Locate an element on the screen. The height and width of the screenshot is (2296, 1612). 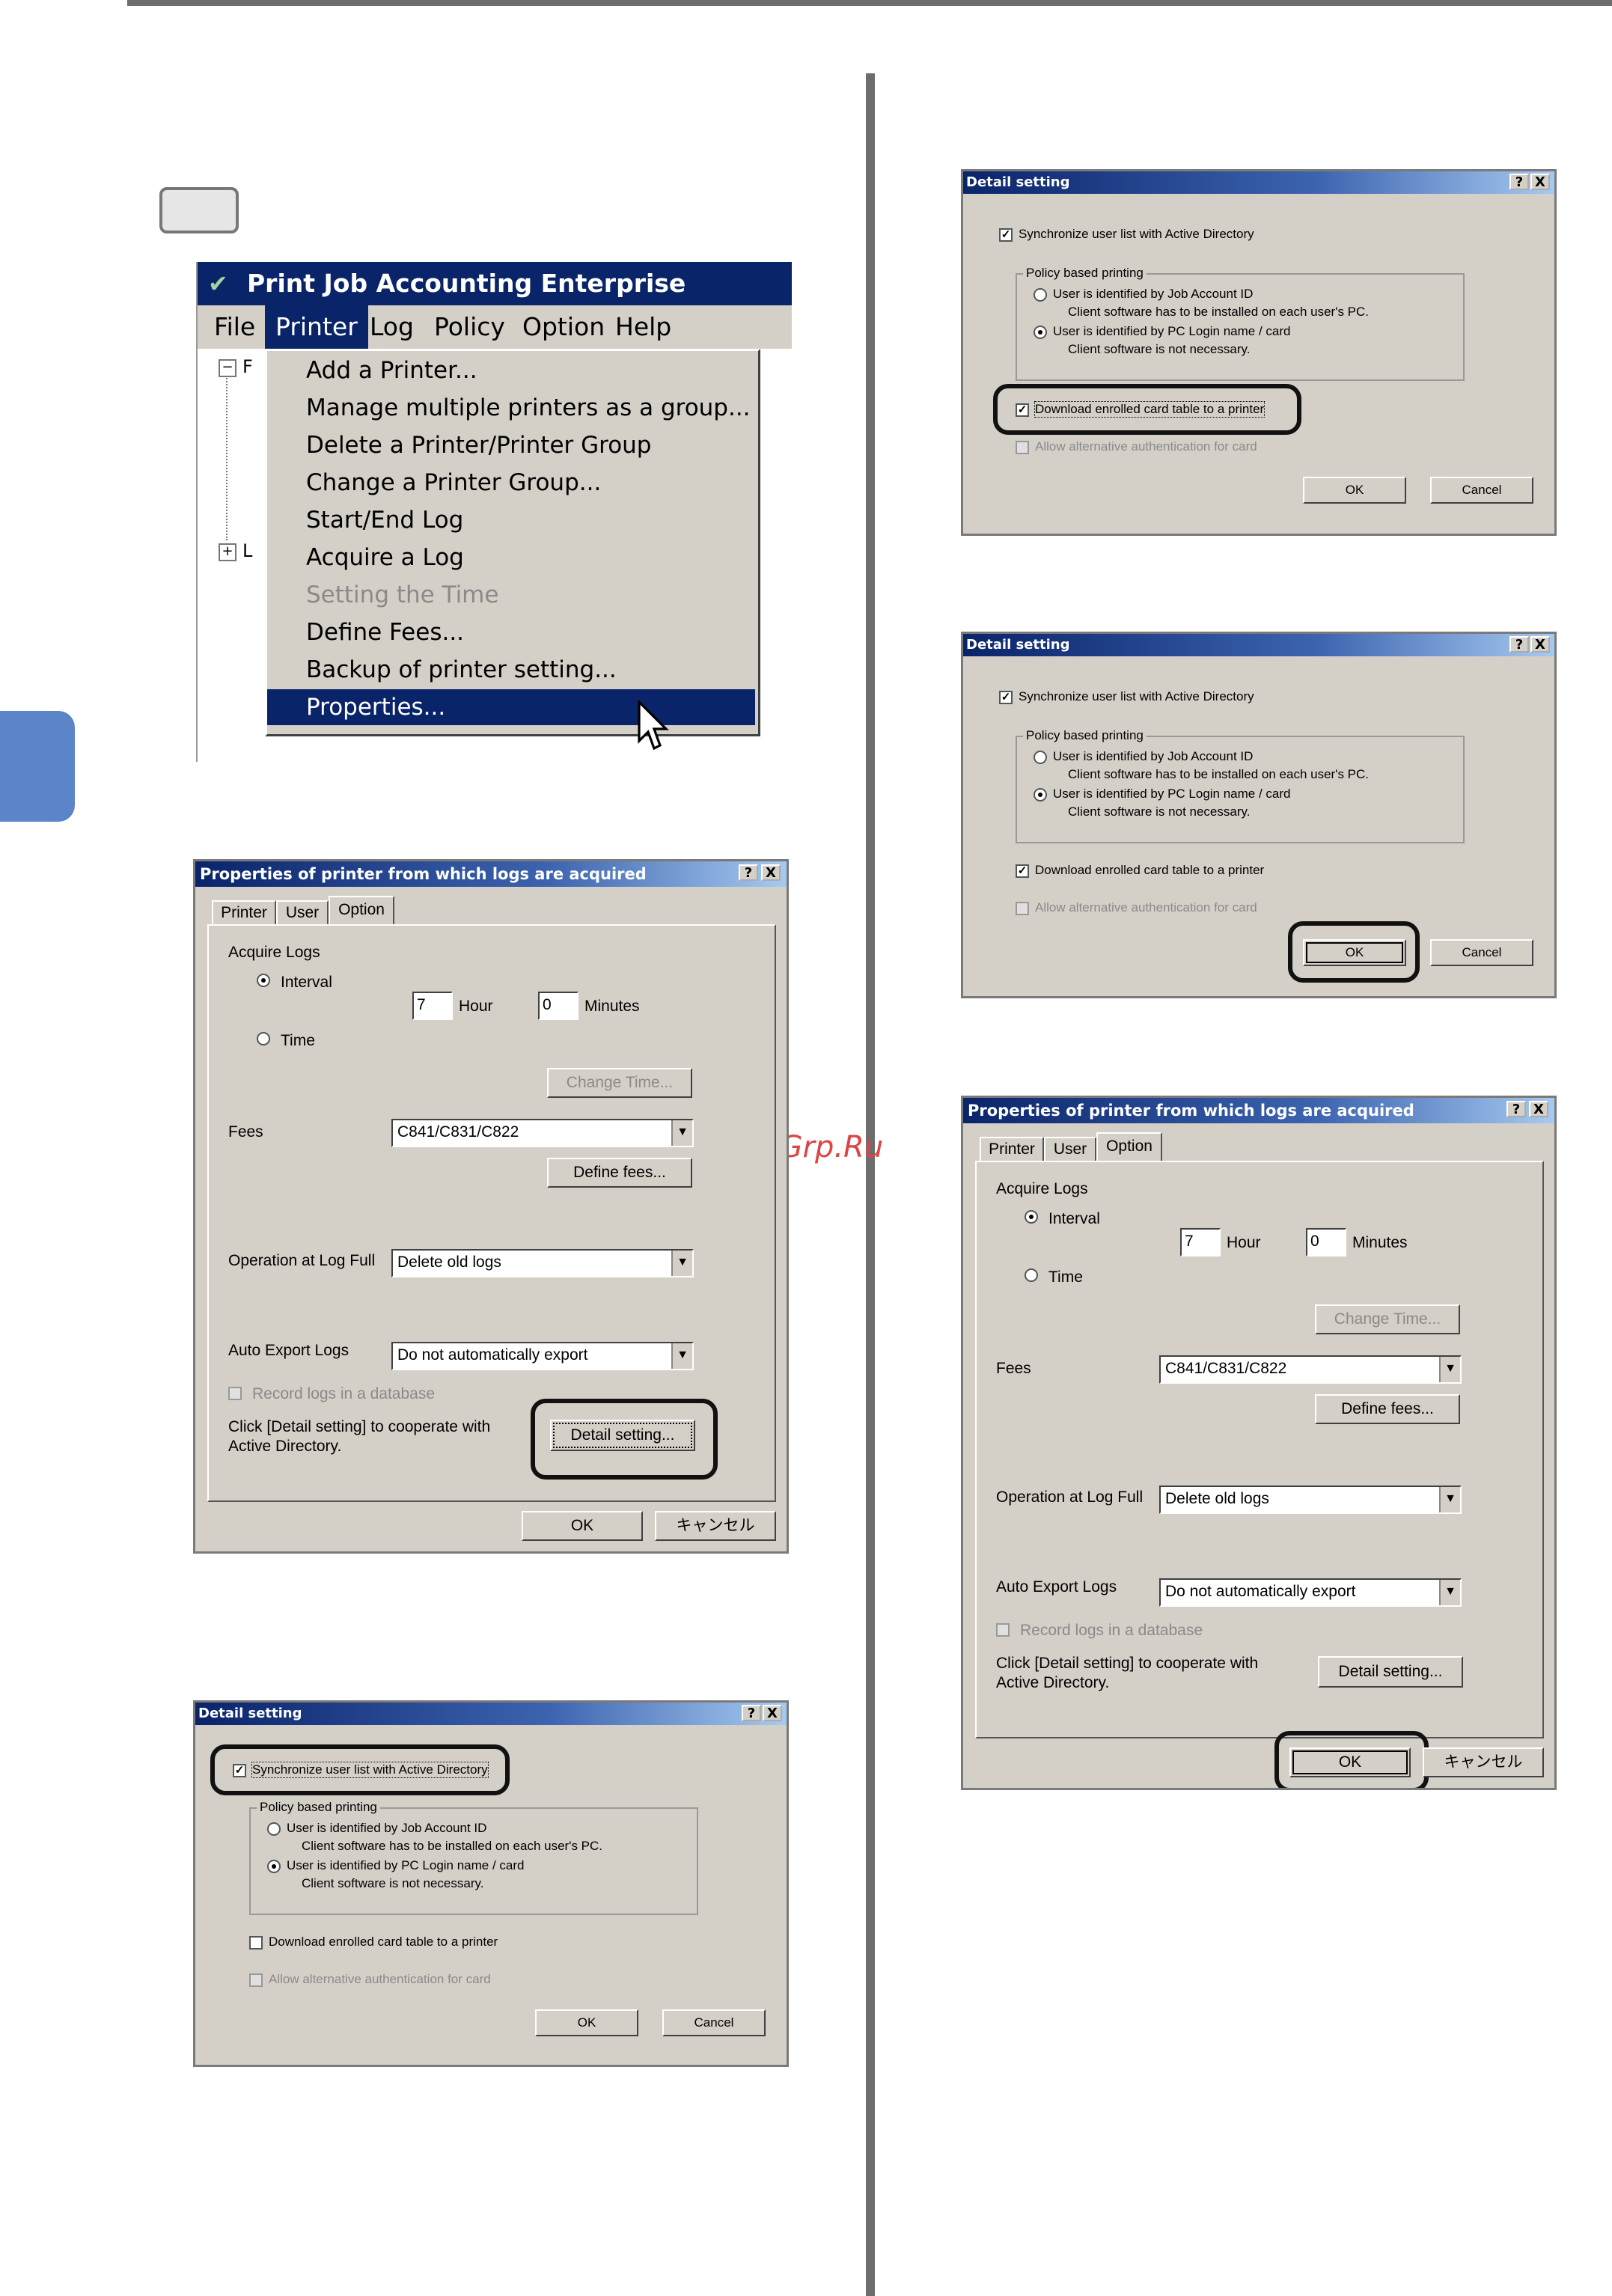
app-titlebar: ✔ Print Job Accounting Enterprise is located at coordinates (495, 283).